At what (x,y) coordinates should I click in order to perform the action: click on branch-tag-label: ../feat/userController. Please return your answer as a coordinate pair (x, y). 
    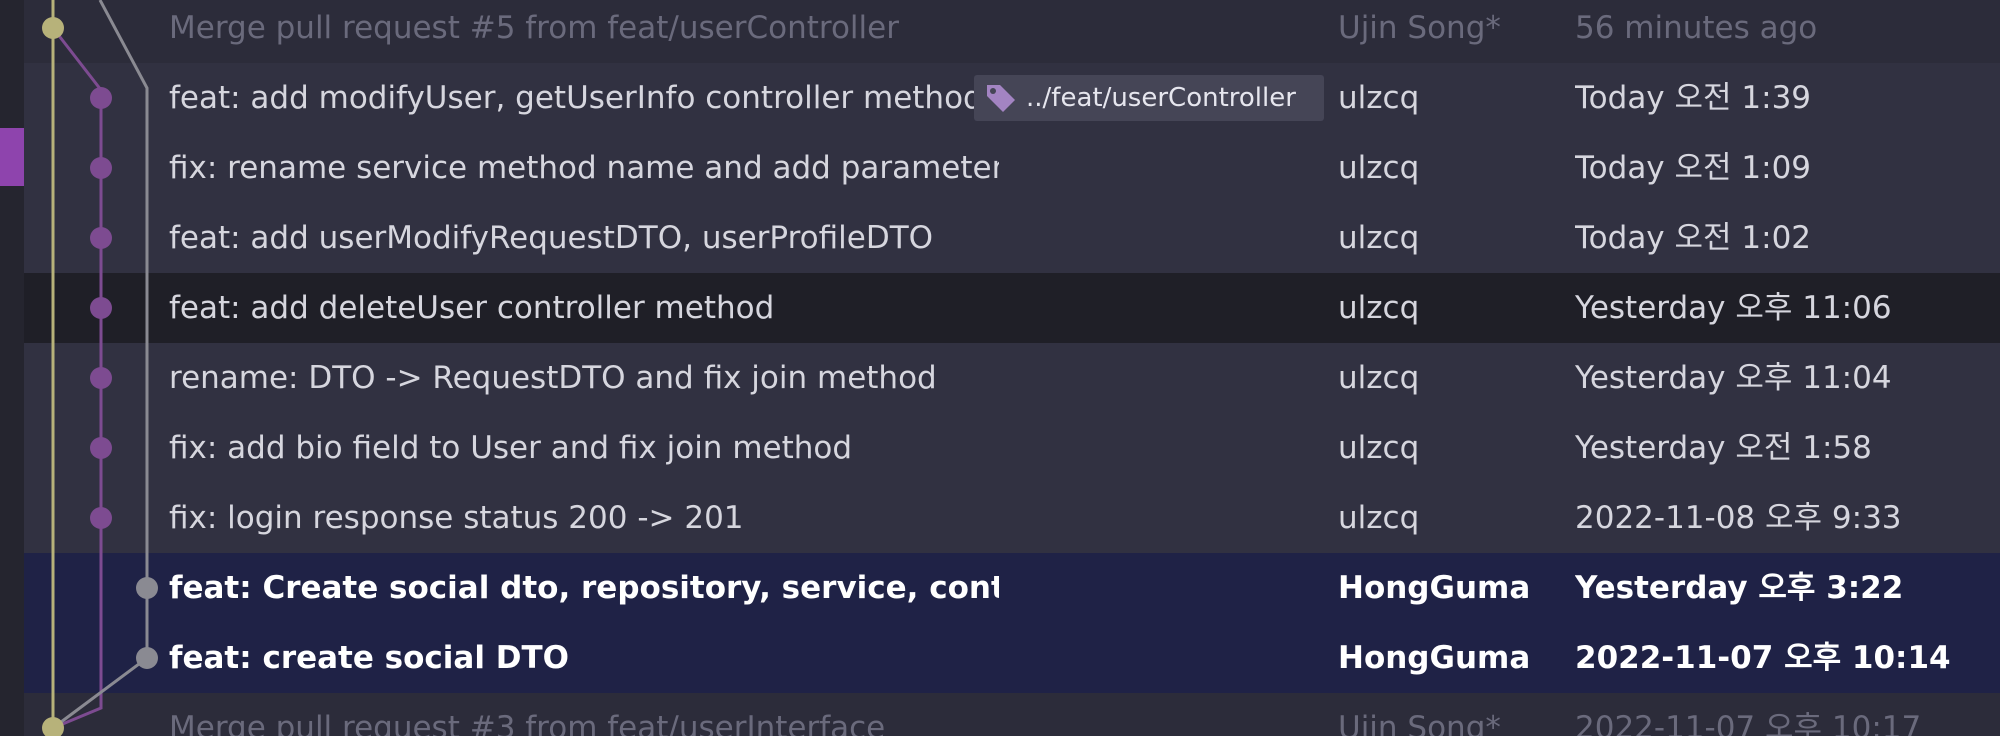
    Looking at the image, I should click on (1161, 98).